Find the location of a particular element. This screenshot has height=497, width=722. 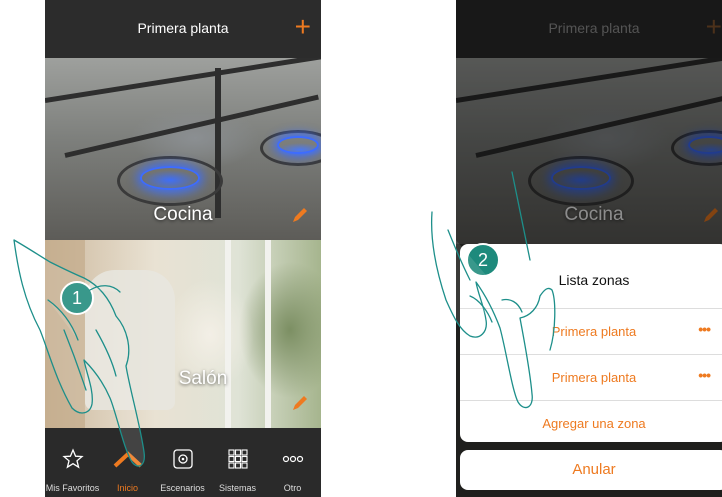

nav-scenarios: Escenarios is located at coordinates (182, 462).